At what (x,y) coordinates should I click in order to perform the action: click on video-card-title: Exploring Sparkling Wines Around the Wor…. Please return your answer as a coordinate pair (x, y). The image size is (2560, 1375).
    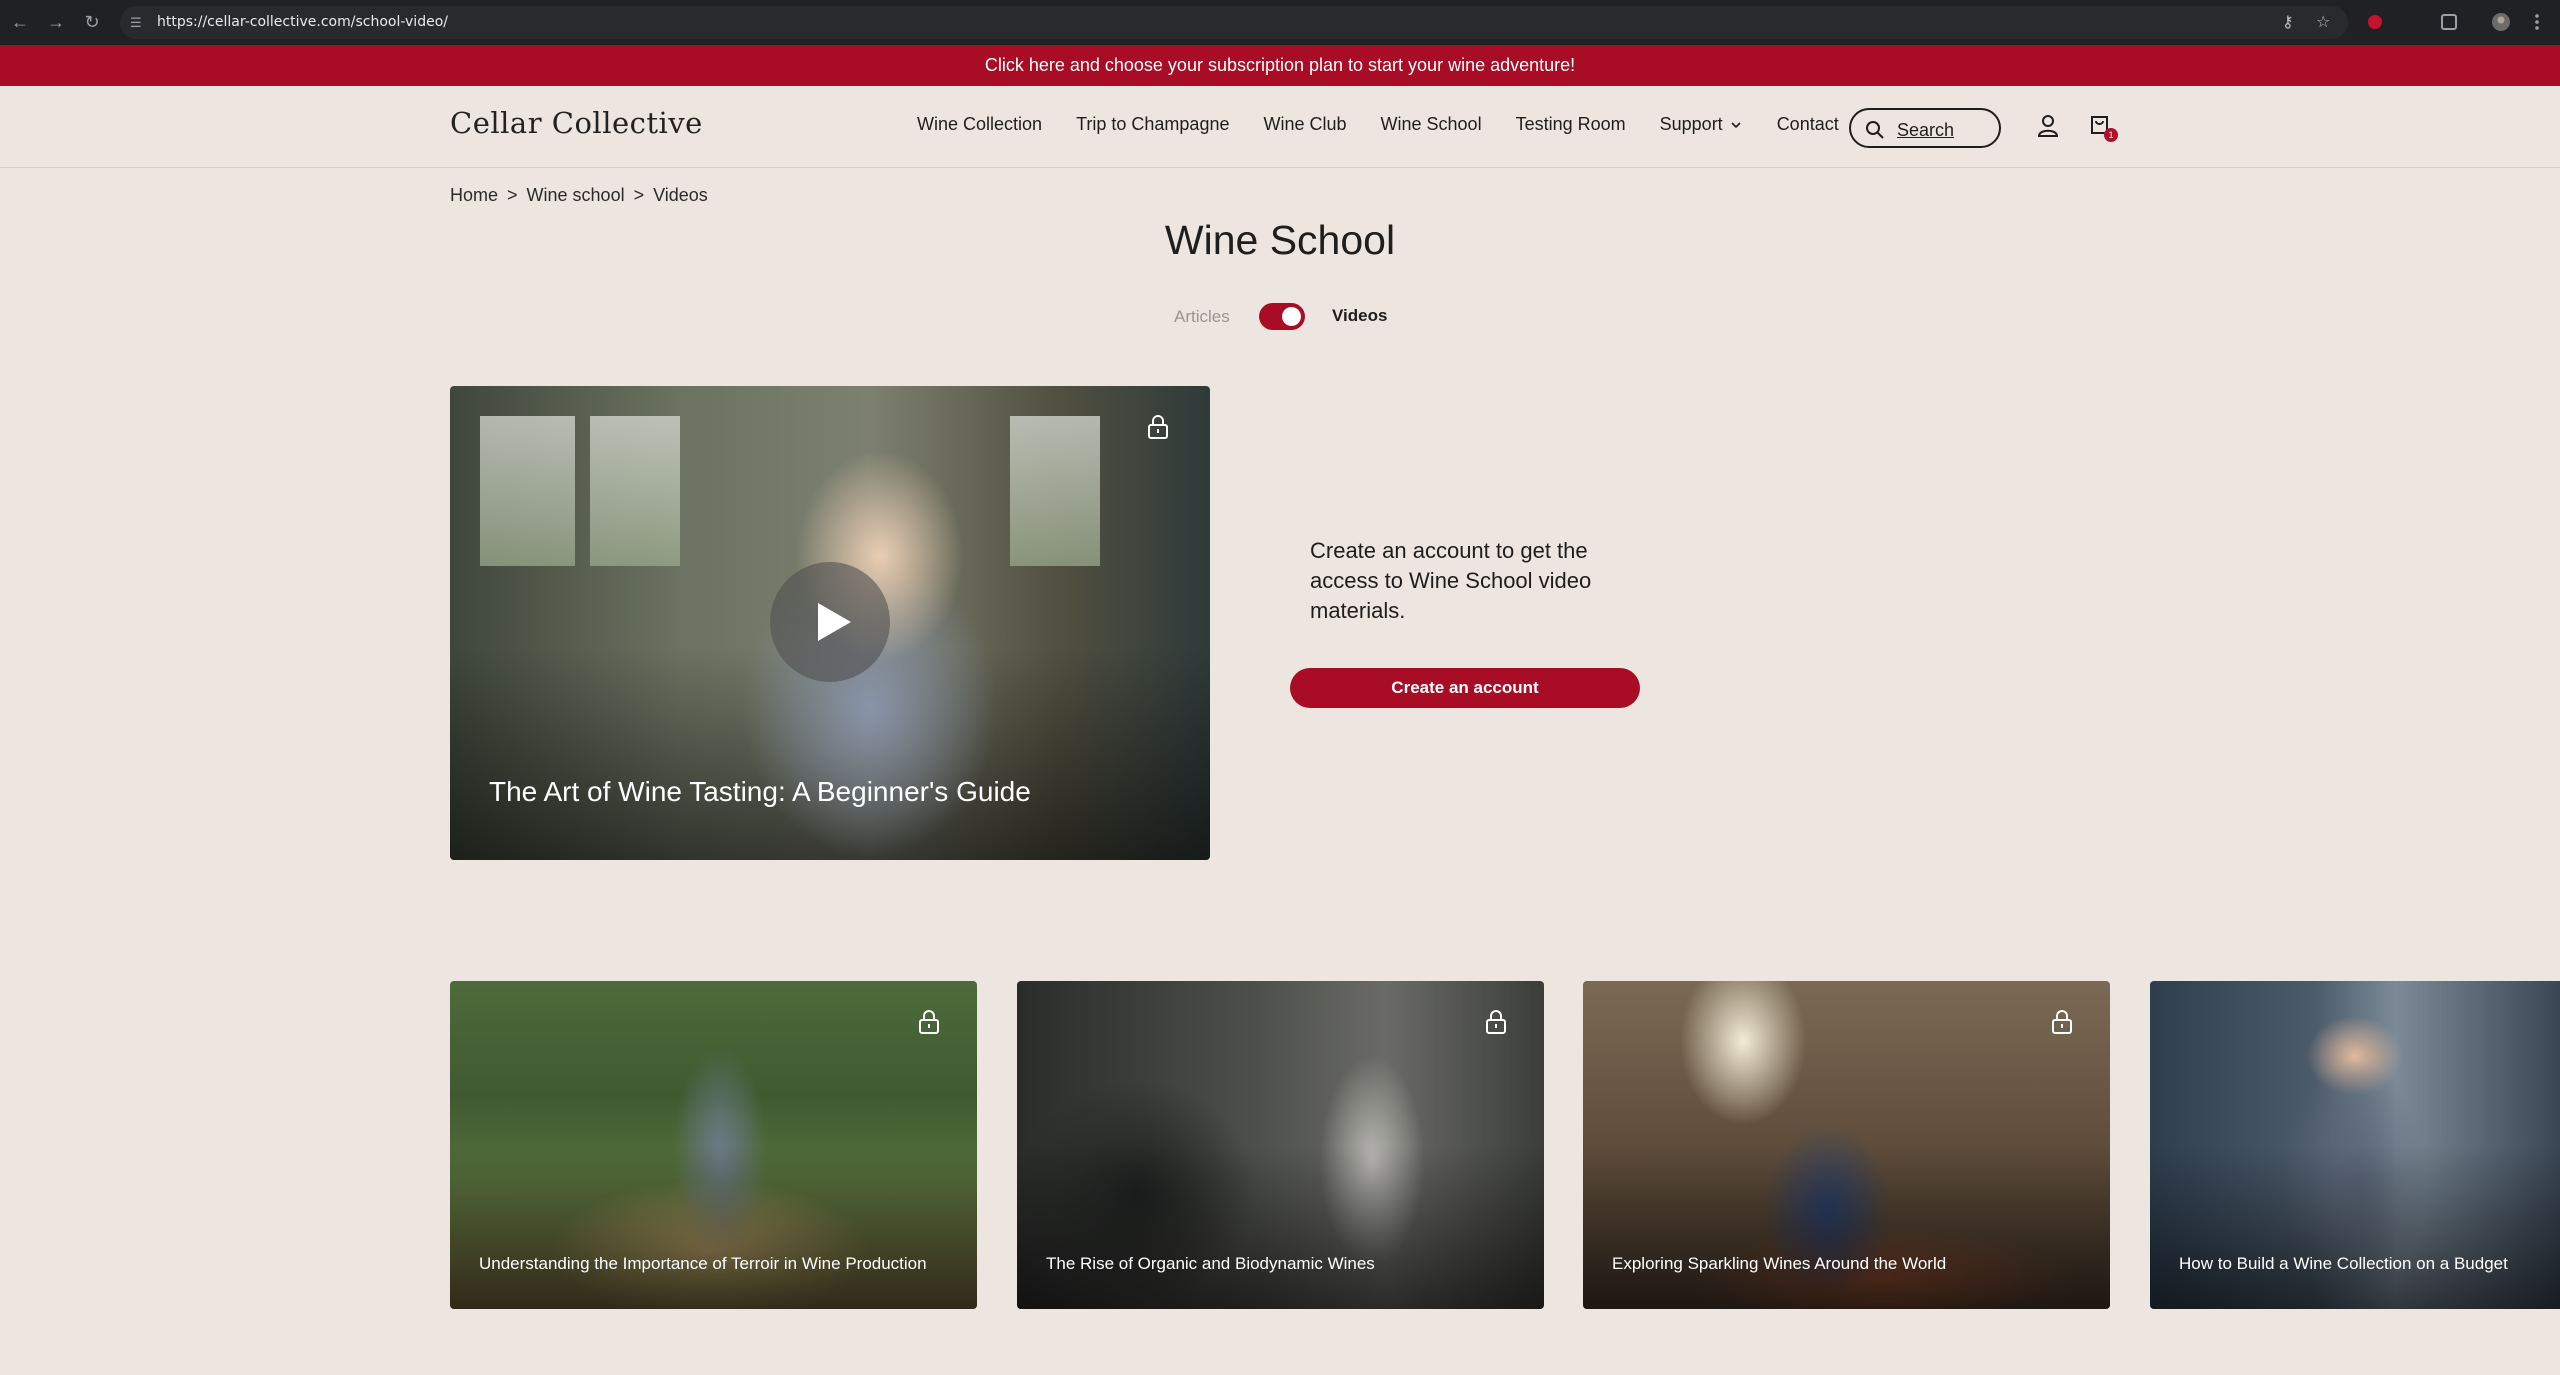
    Looking at the image, I should click on (1779, 1263).